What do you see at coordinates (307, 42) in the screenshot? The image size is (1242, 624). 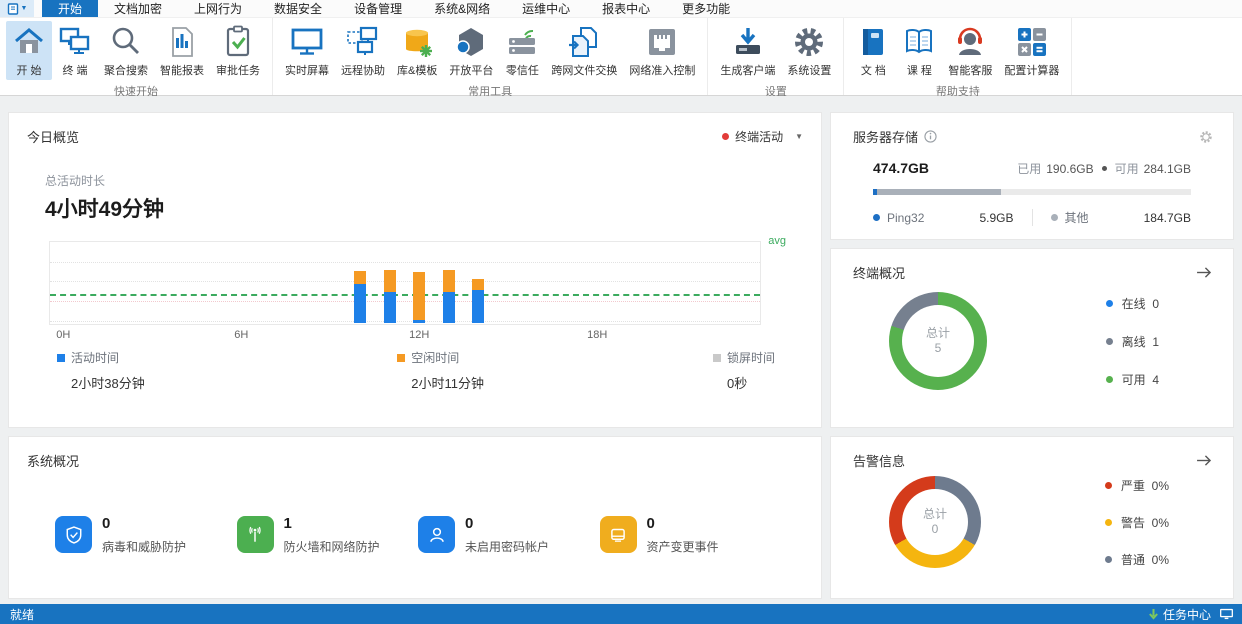 I see `screen-icon` at bounding box center [307, 42].